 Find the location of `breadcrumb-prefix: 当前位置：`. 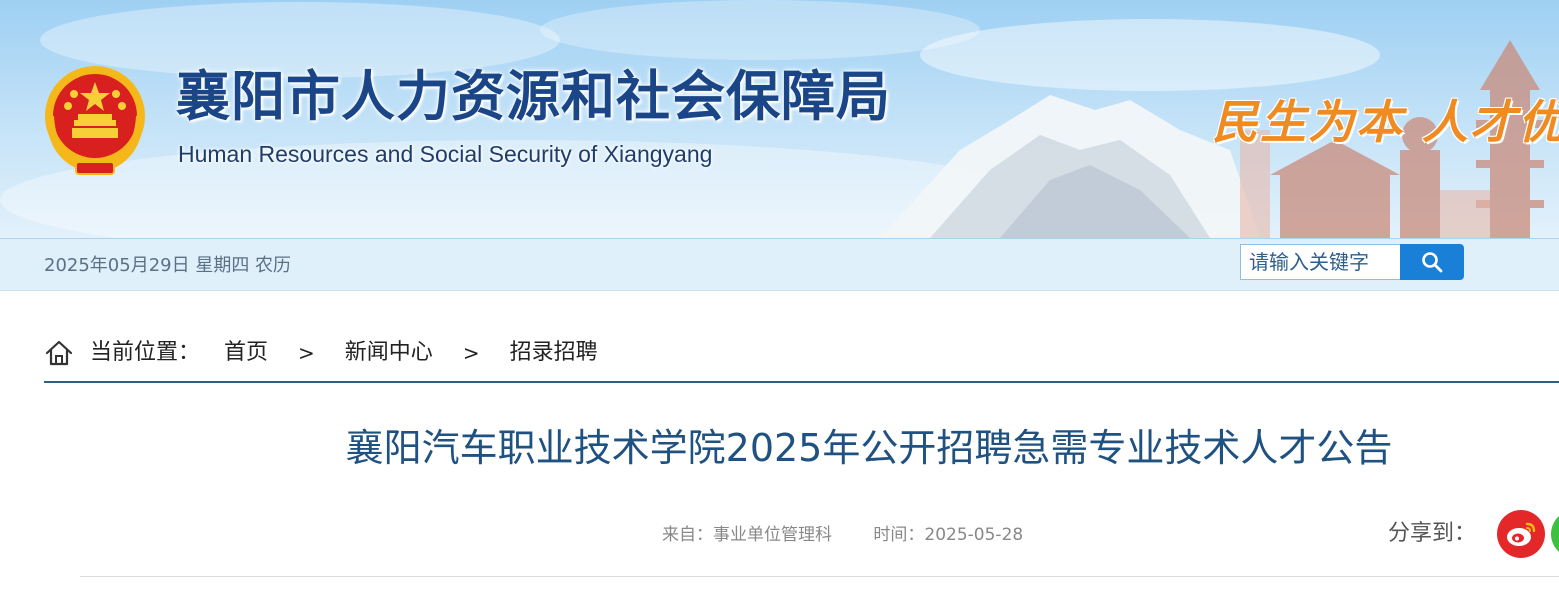

breadcrumb-prefix: 当前位置： is located at coordinates (145, 352).